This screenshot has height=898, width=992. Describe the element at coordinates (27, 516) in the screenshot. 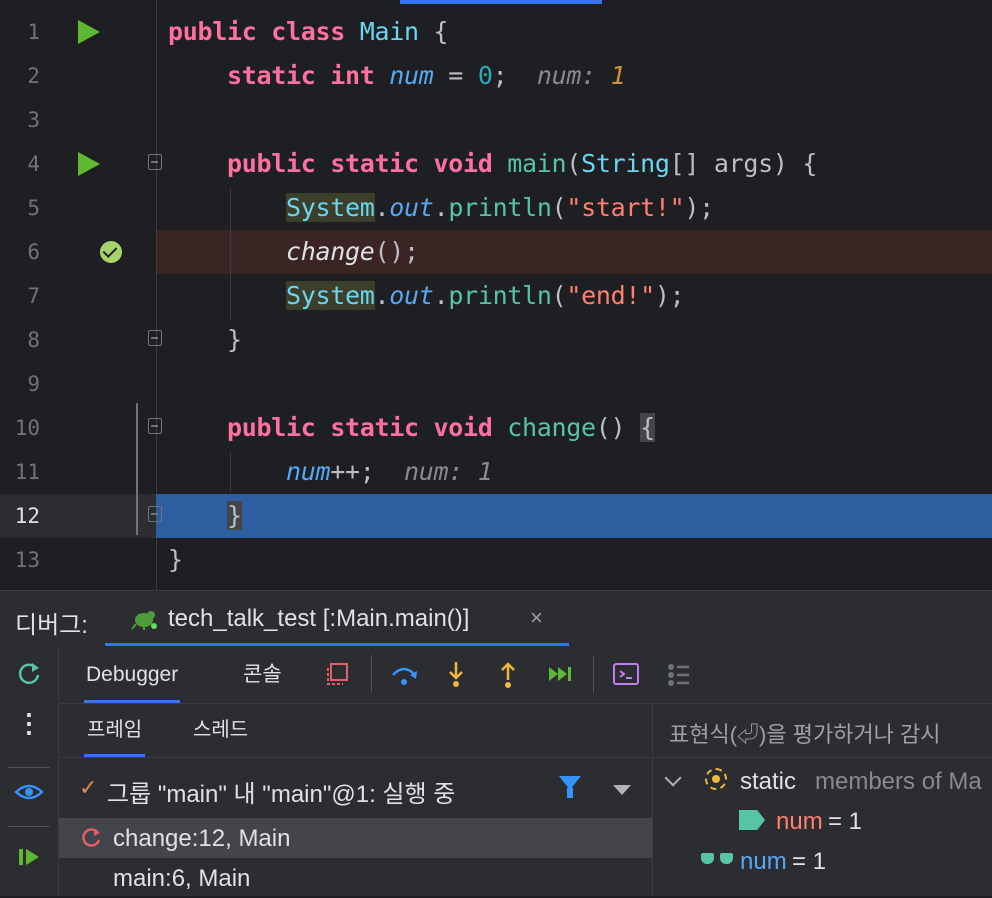

I see `line-number: 12` at that location.